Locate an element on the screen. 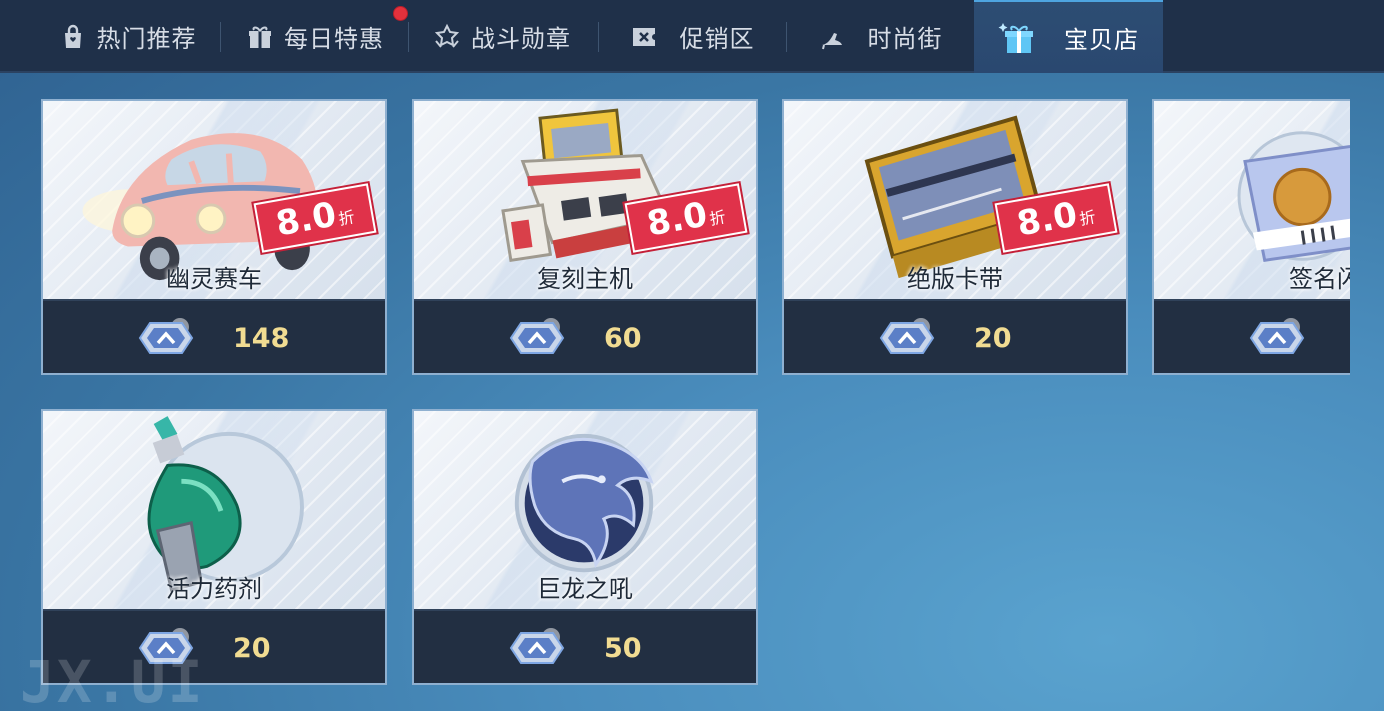 Image resolution: width=1384 pixels, height=711 pixels. tab-label: 促销区 is located at coordinates (717, 39).